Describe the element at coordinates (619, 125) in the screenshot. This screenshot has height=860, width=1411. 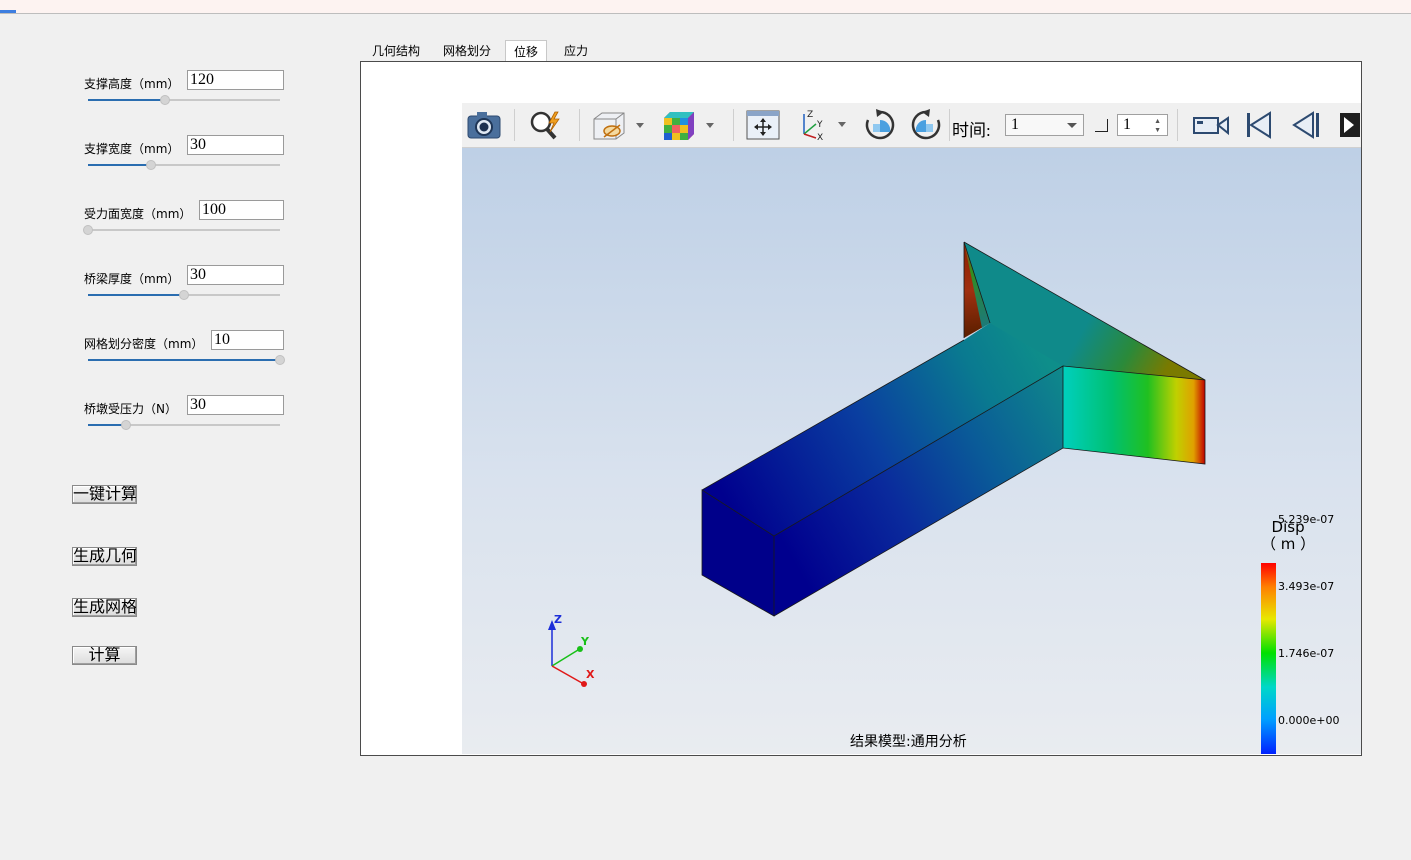
I see `view-box-icon` at that location.